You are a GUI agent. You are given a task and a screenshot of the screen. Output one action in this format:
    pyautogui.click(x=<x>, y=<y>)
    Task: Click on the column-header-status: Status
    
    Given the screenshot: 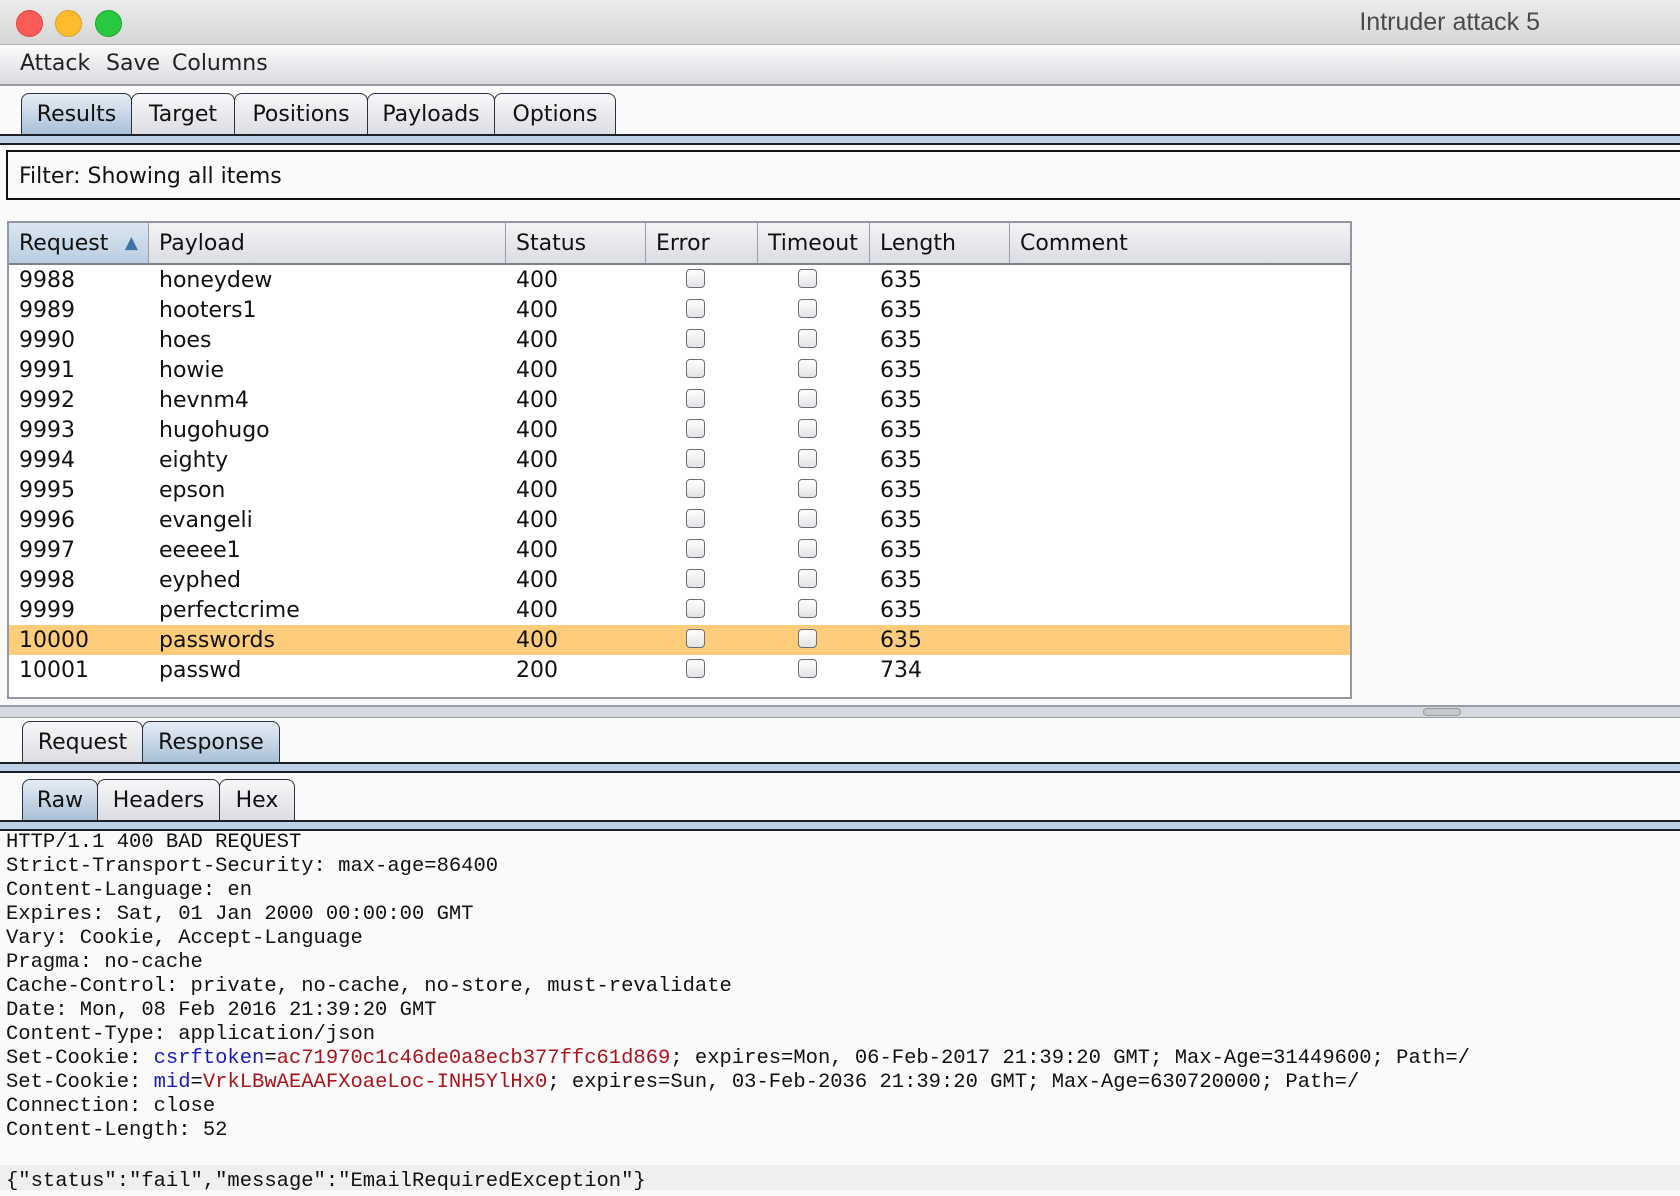 What is the action you would take?
    pyautogui.click(x=576, y=243)
    